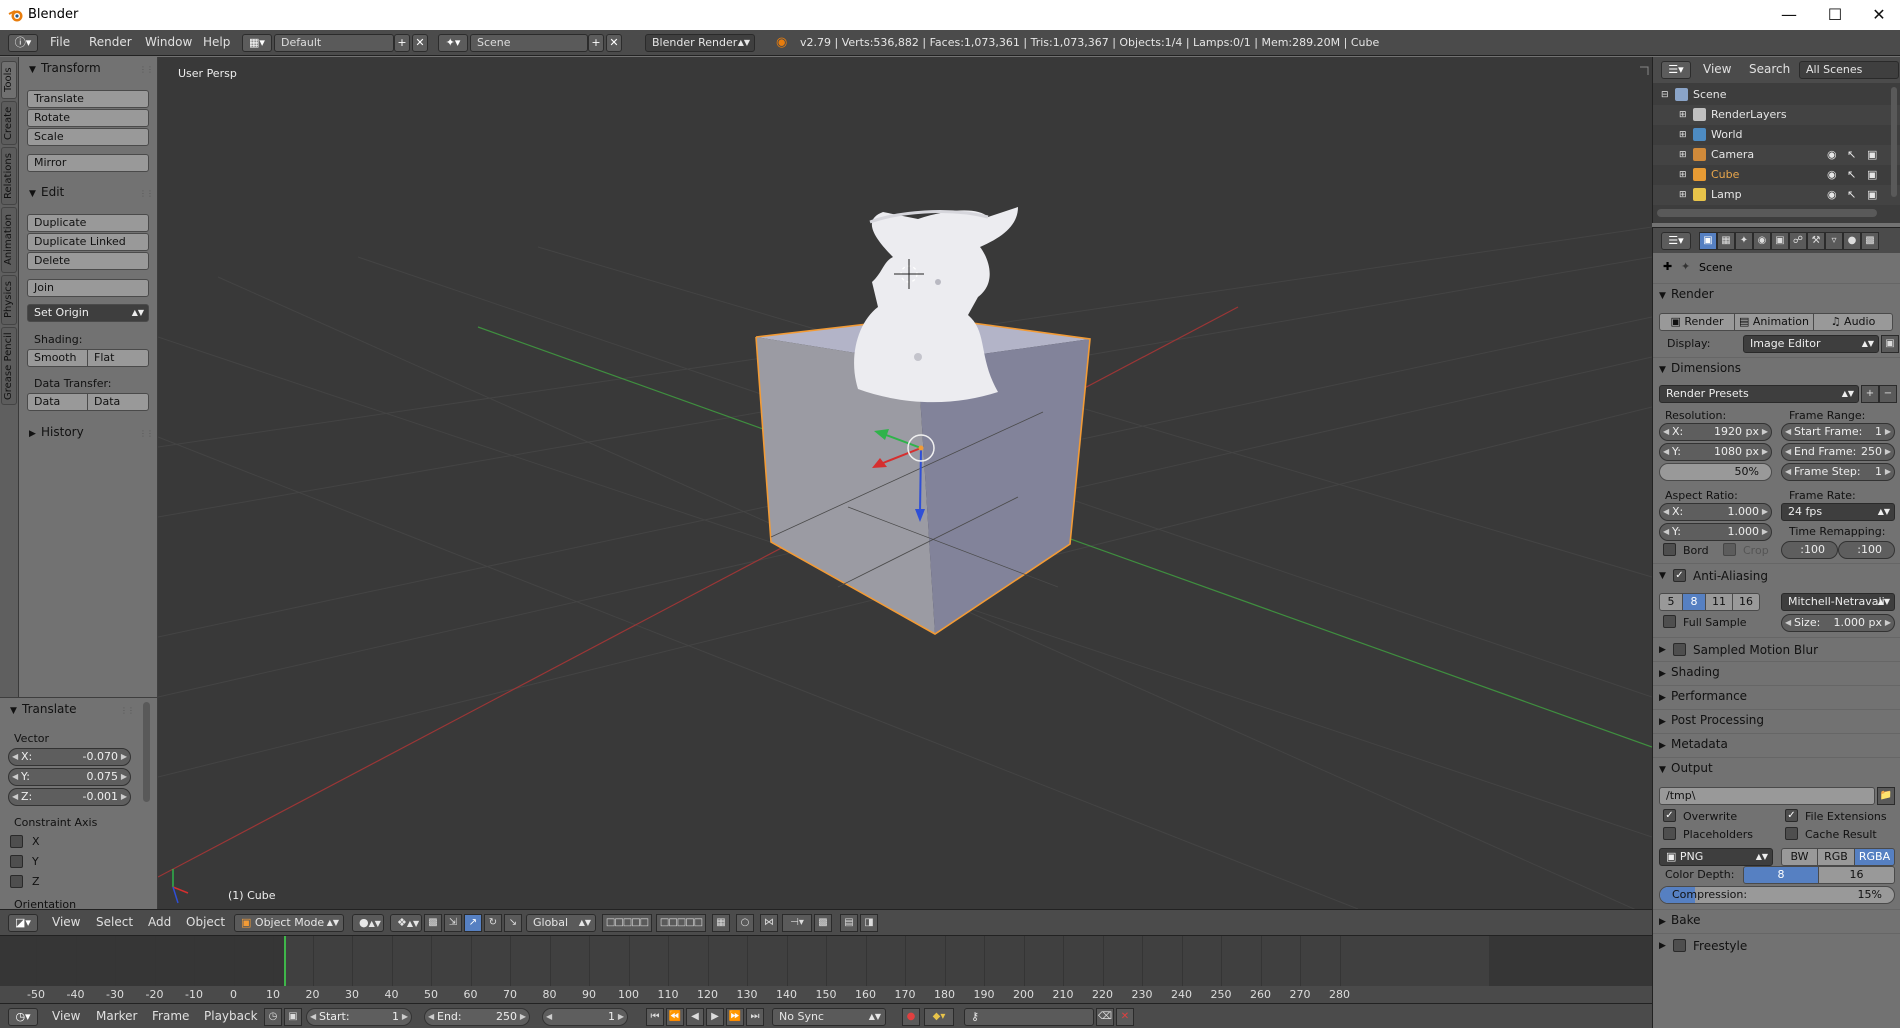 This screenshot has width=1900, height=1028. What do you see at coordinates (285, 962) in the screenshot?
I see `timeline-current-frame-cursor` at bounding box center [285, 962].